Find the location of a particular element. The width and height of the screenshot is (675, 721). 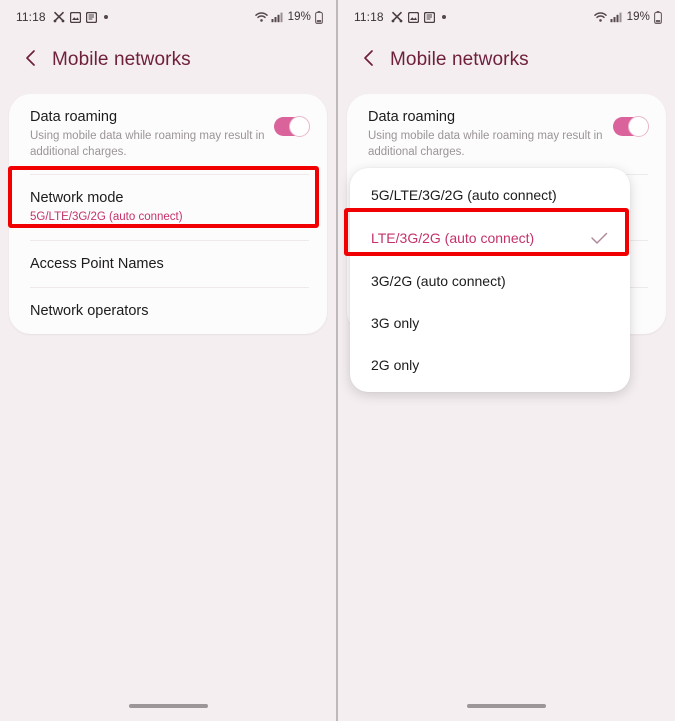

network-operators-title: Network operators is located at coordinates (89, 310).